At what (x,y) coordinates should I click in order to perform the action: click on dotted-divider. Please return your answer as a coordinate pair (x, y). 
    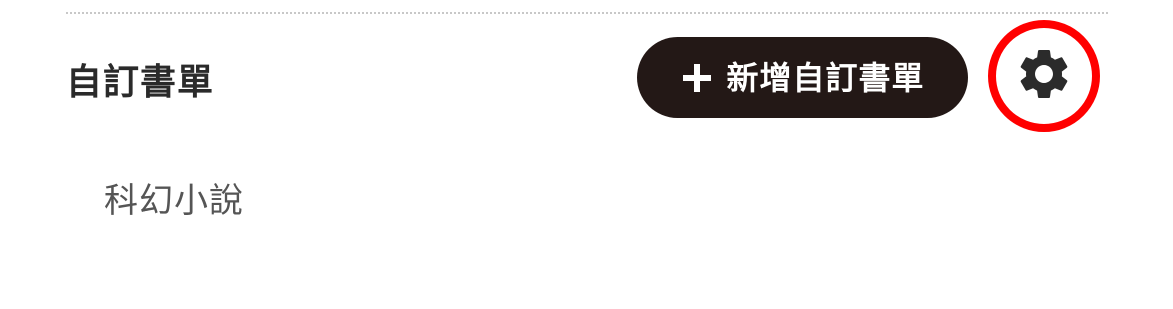
    Looking at the image, I should click on (587, 13).